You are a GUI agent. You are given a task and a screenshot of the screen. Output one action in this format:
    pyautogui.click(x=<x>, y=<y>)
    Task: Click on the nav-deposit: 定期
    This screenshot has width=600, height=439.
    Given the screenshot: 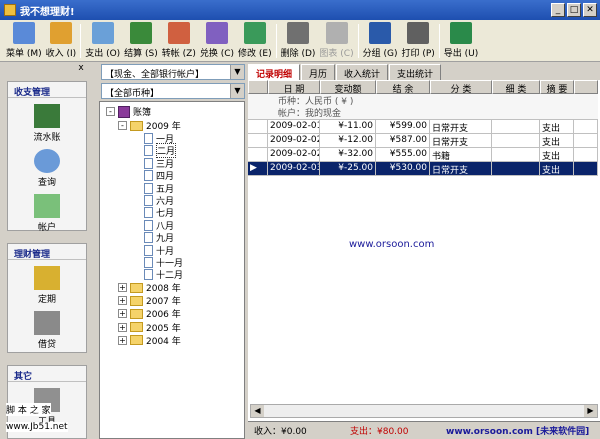 What is the action you would take?
    pyautogui.click(x=47, y=285)
    